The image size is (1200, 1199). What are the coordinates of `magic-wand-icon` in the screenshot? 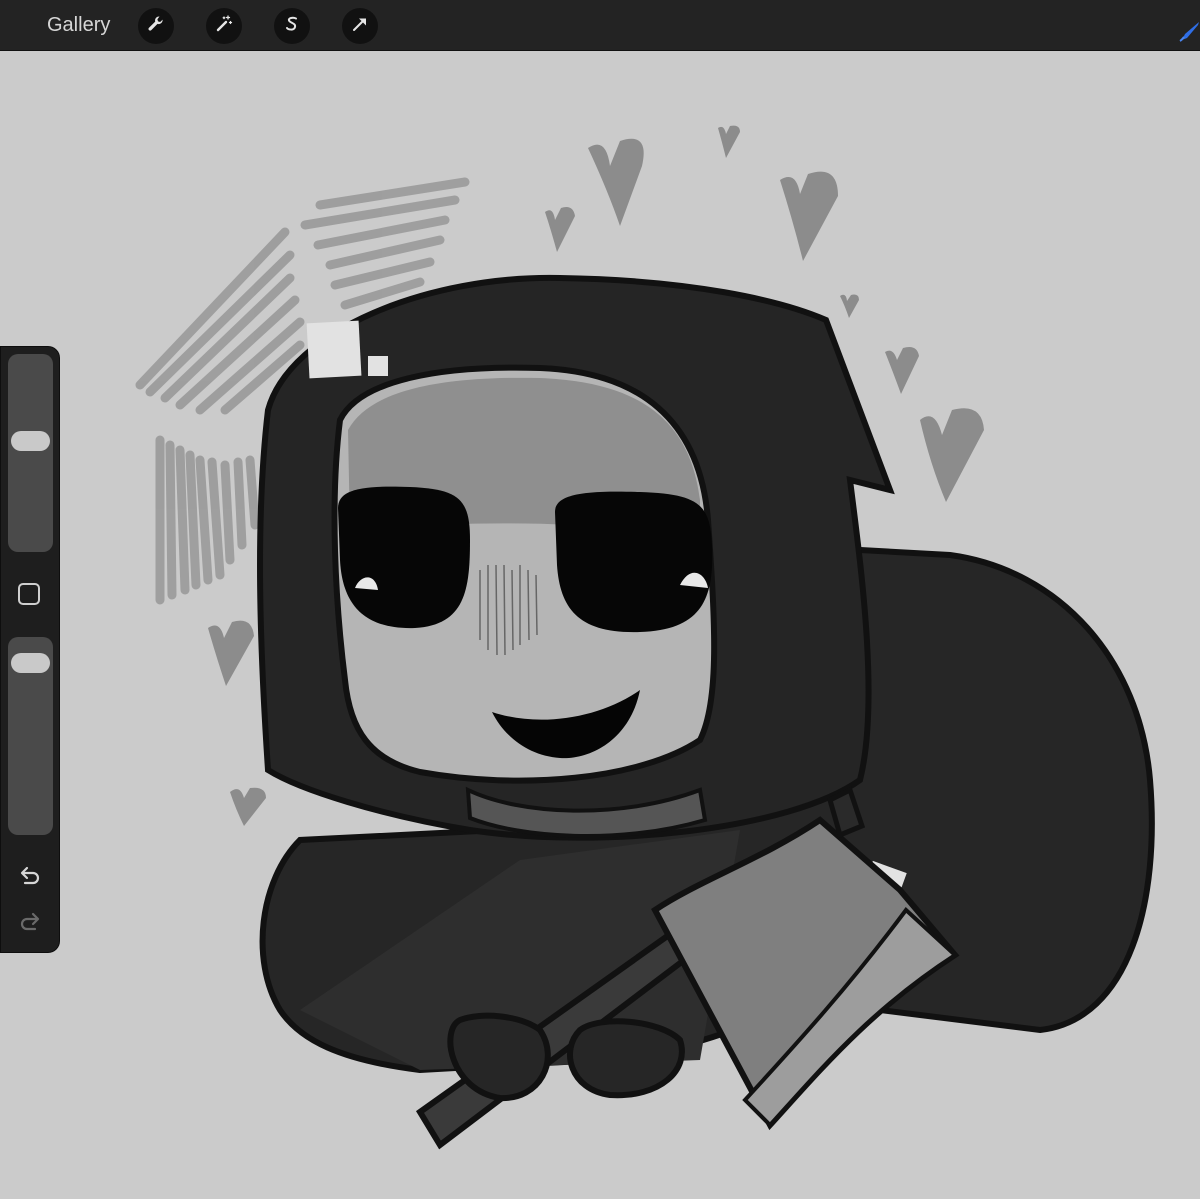 It's located at (224, 26).